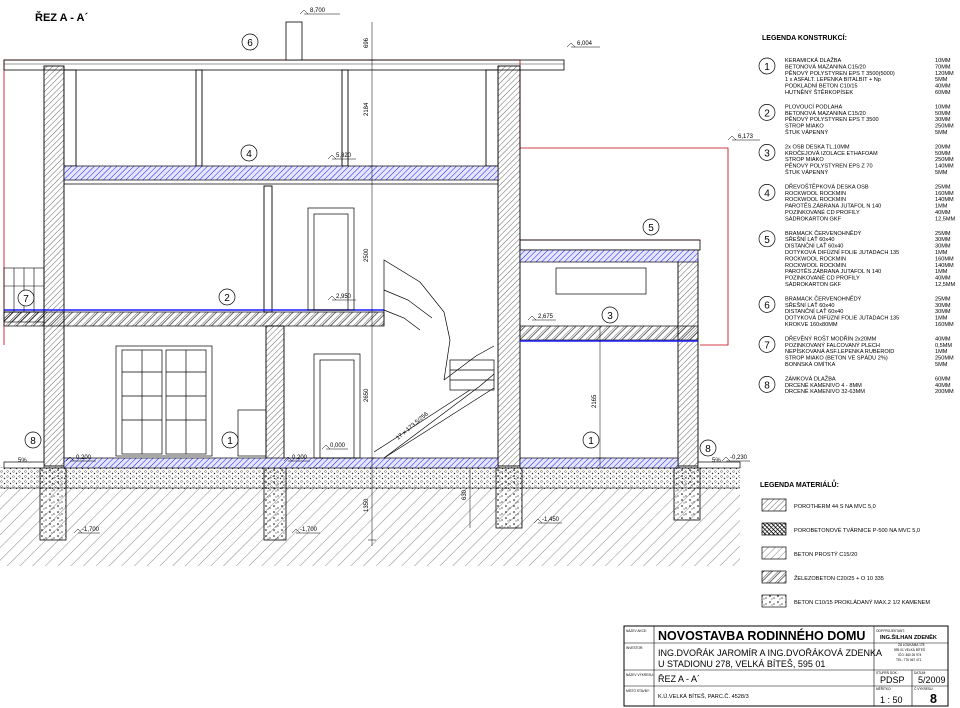  Describe the element at coordinates (767, 345) in the screenshot. I see `legend-item-number: 7` at that location.